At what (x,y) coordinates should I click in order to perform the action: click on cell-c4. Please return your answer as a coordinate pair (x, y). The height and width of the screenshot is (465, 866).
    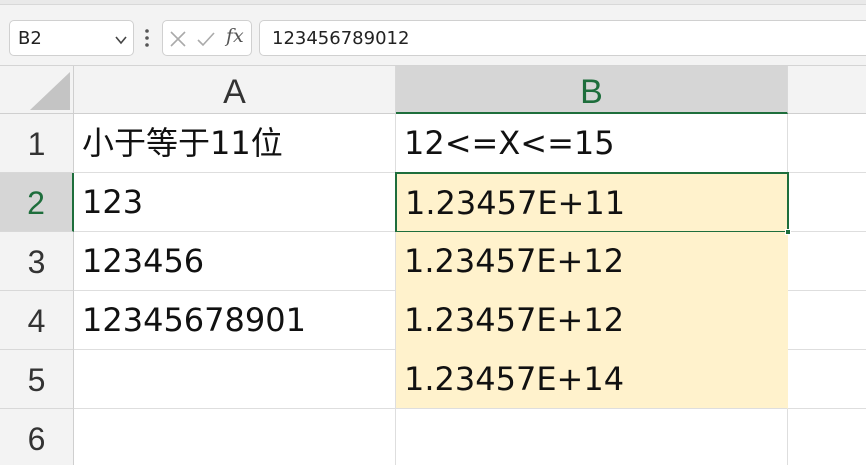
    Looking at the image, I should click on (827, 320).